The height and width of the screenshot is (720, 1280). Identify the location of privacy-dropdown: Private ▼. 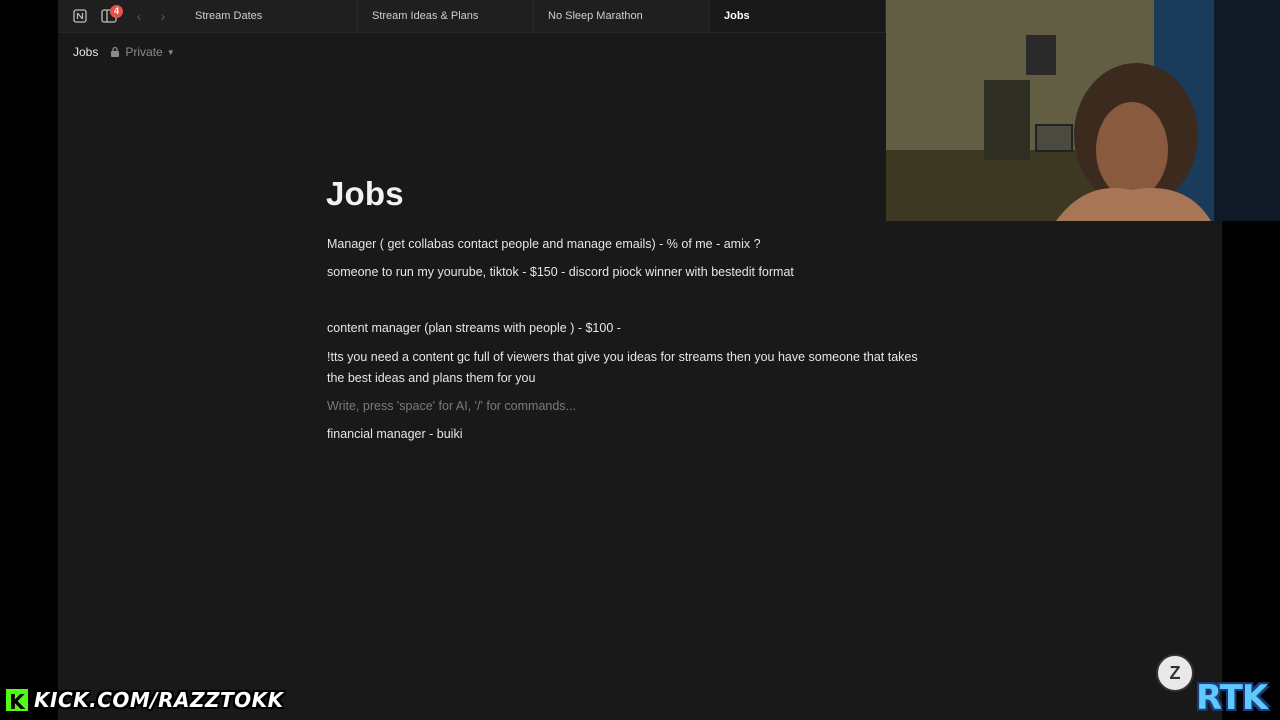
(142, 52).